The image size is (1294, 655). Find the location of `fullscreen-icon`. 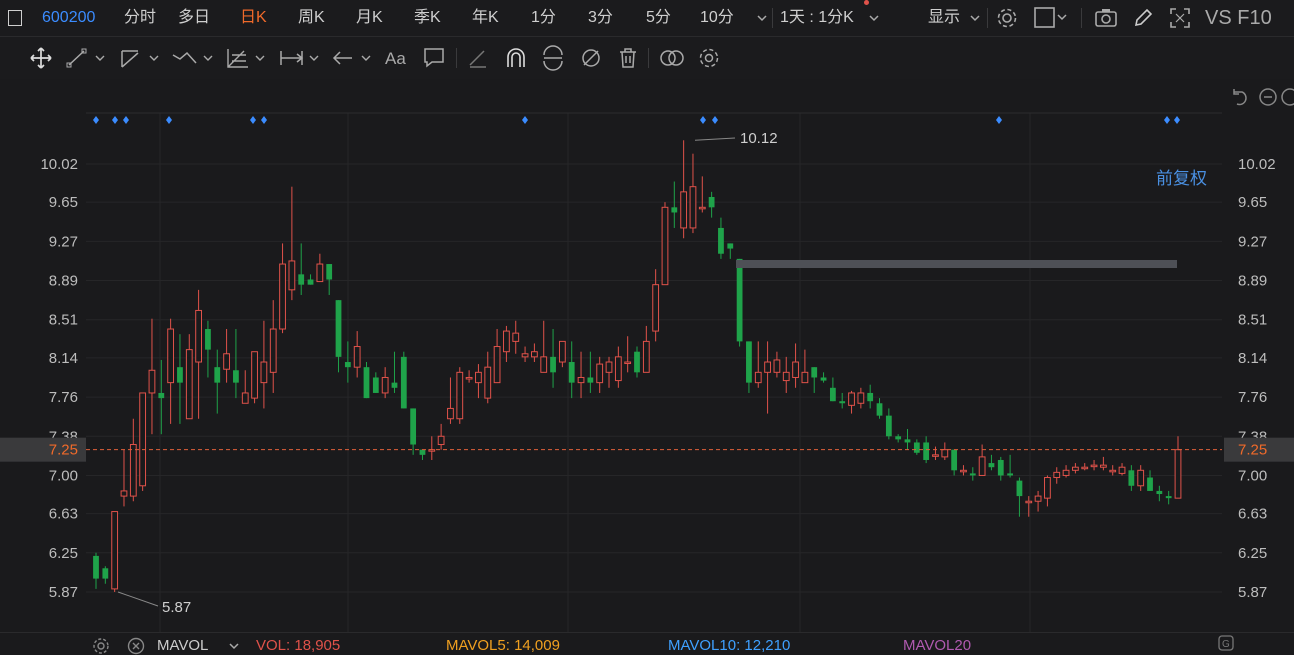

fullscreen-icon is located at coordinates (1180, 18).